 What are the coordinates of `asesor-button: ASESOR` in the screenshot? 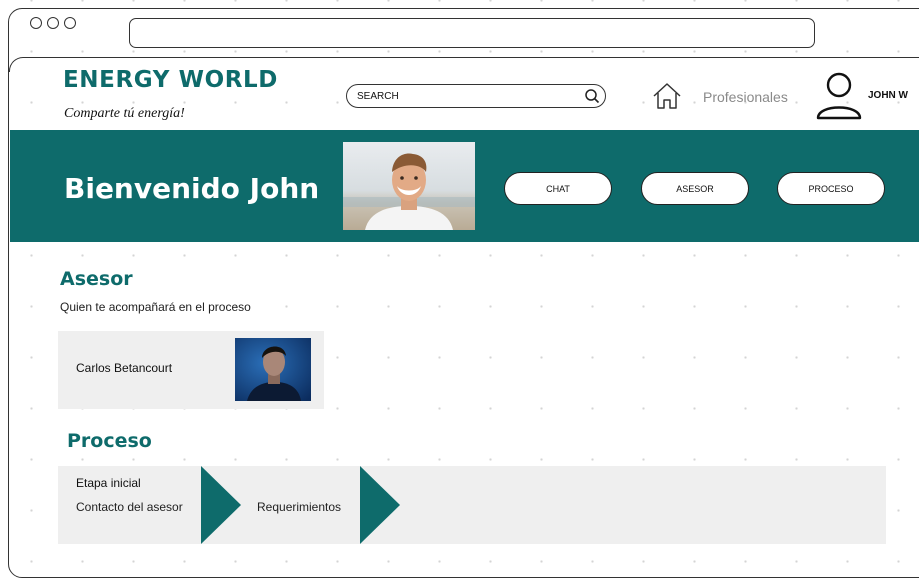 It's located at (695, 188).